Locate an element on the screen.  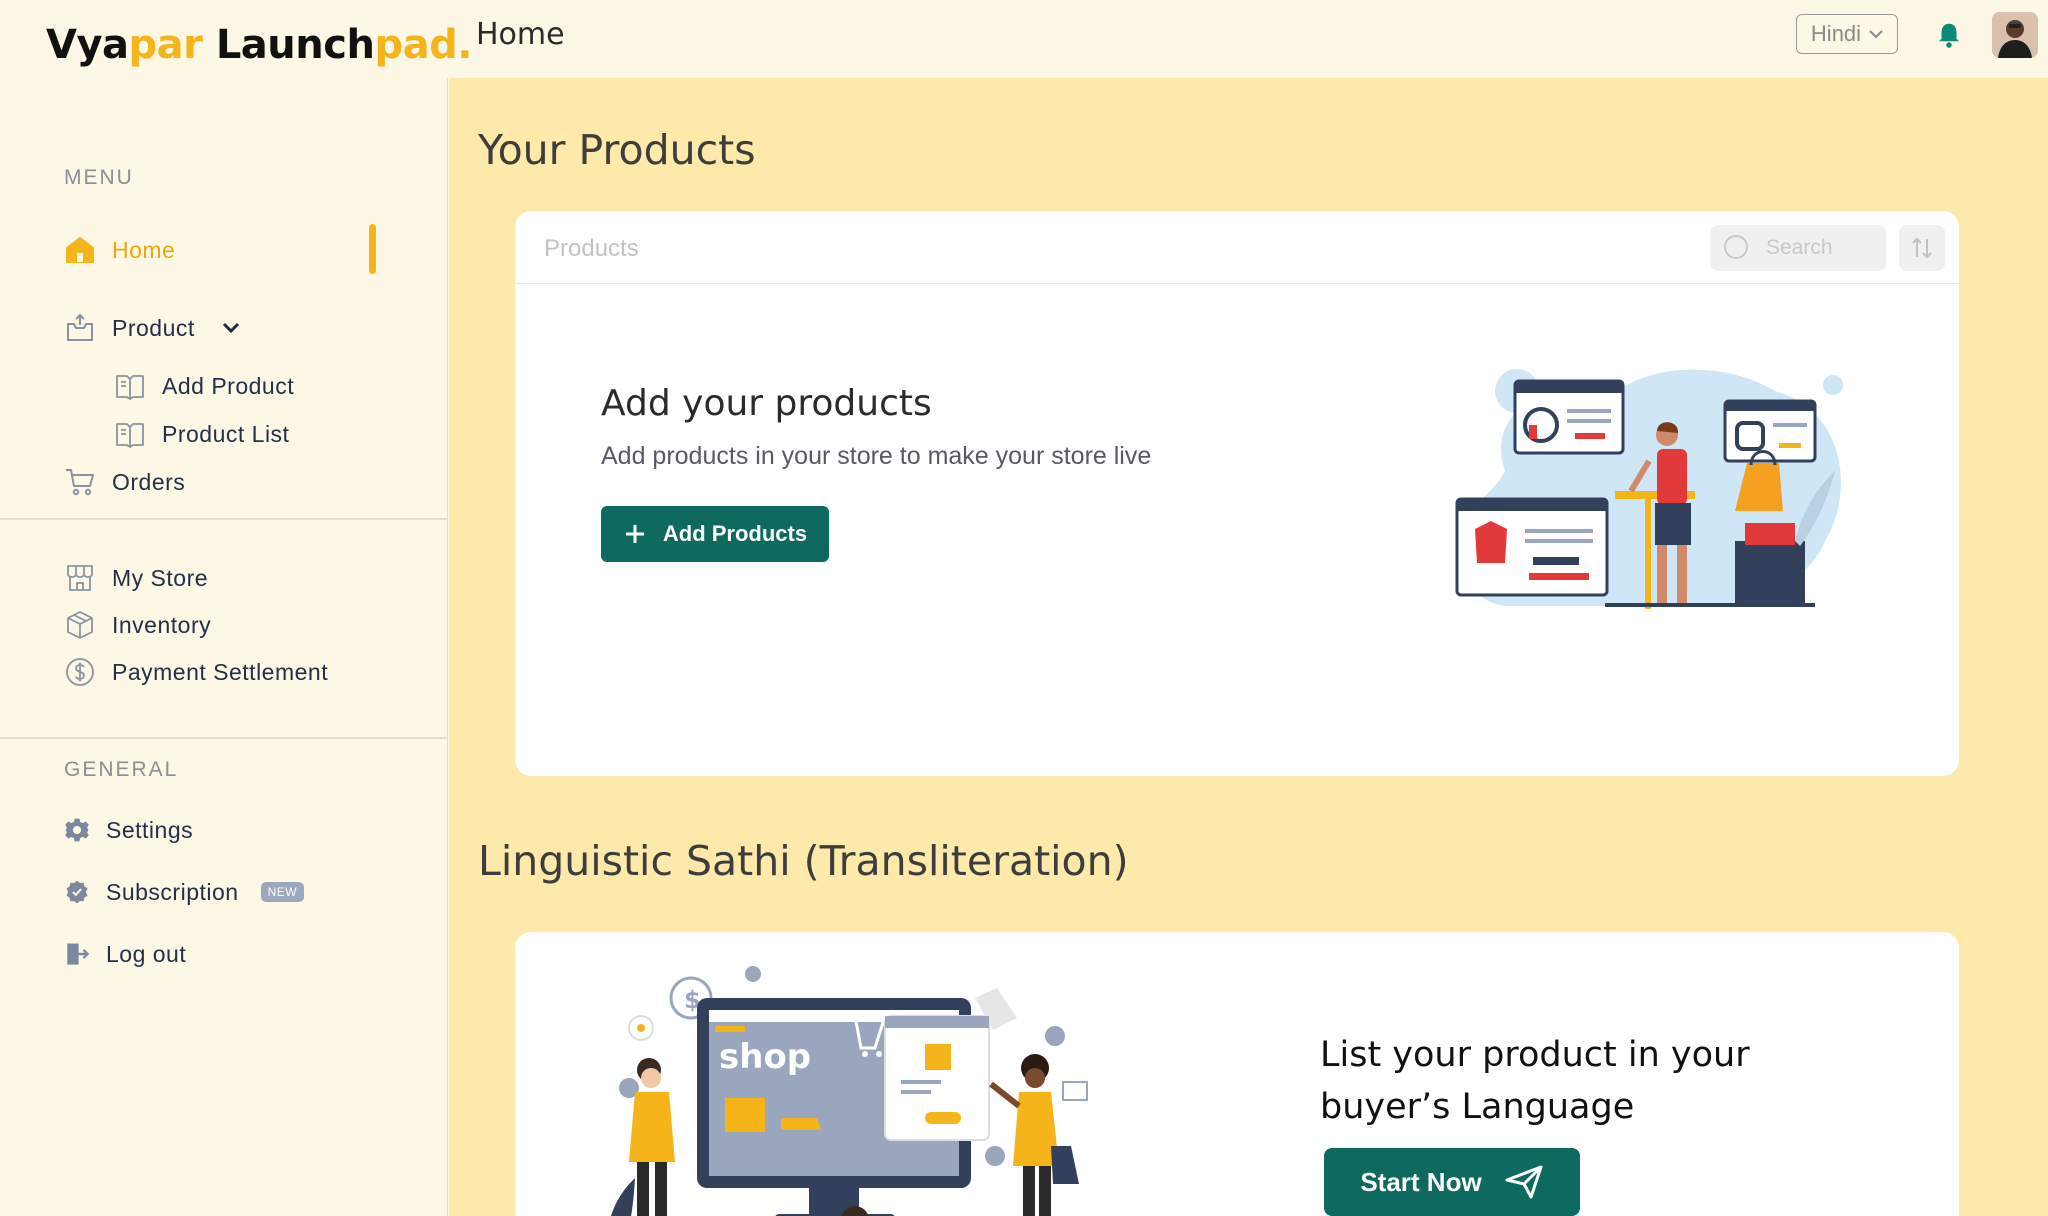
top-bar: Vyapar Launchpad. Home Hindi is located at coordinates (1024, 39).